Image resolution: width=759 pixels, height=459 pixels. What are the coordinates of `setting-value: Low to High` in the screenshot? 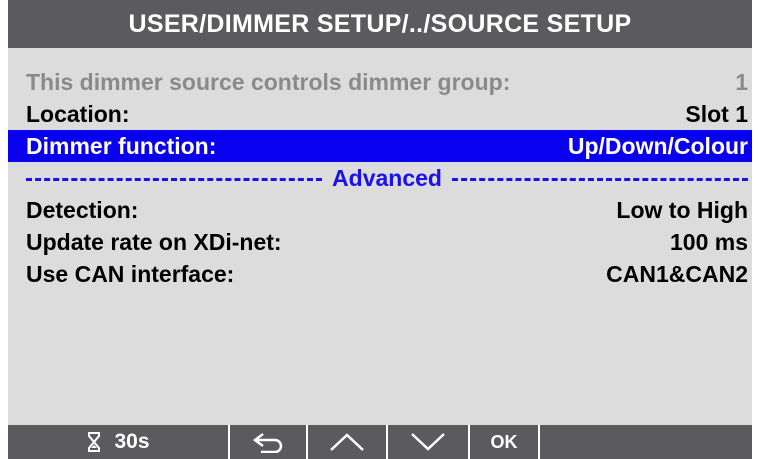 It's located at (682, 209).